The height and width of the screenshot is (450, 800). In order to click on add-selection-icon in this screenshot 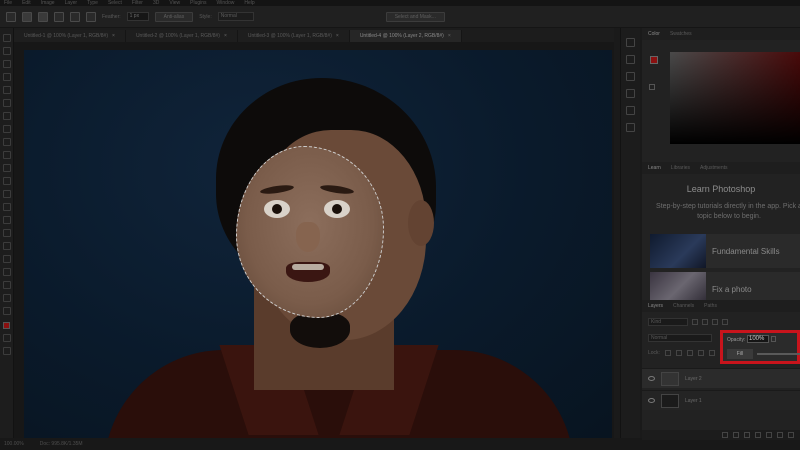, I will do `click(59, 16)`.